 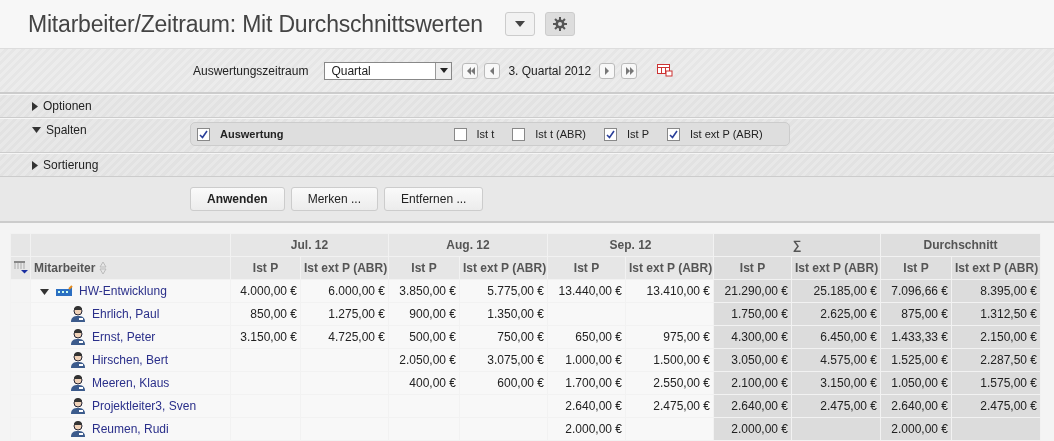 I want to click on amount-text: 1.350,00 €, so click(x=515, y=314).